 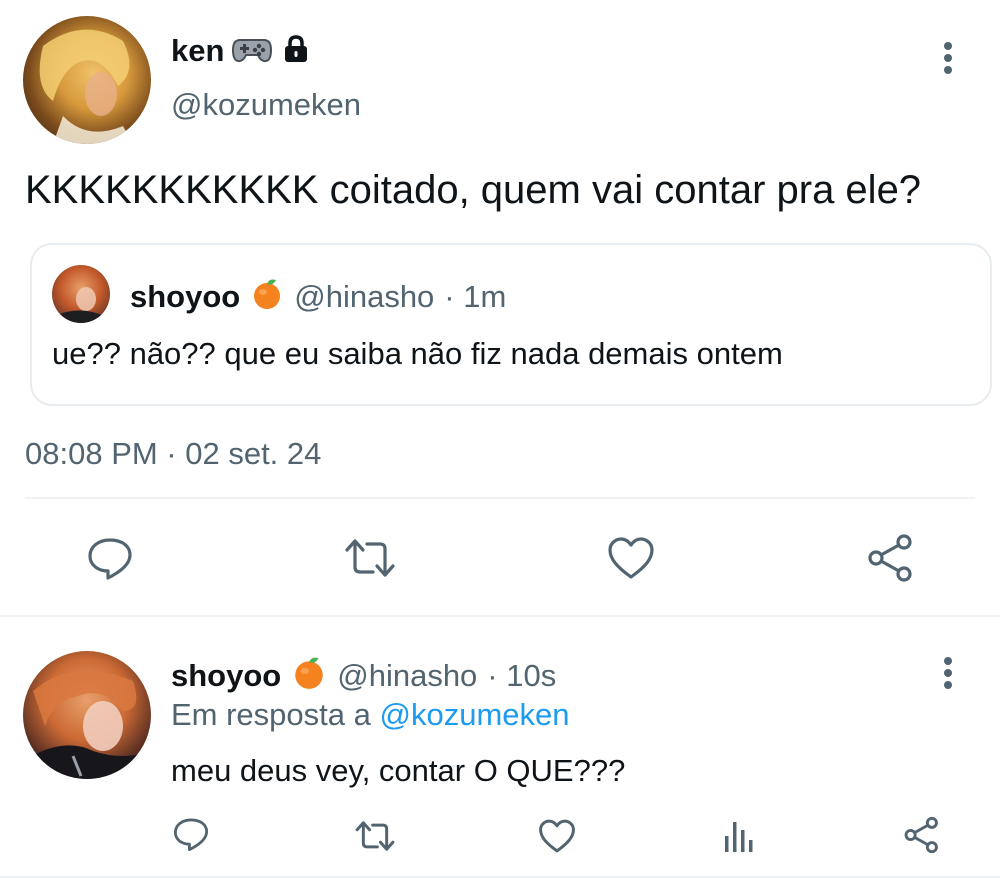 I want to click on quoted-author-handle: @hinasho, so click(x=364, y=296).